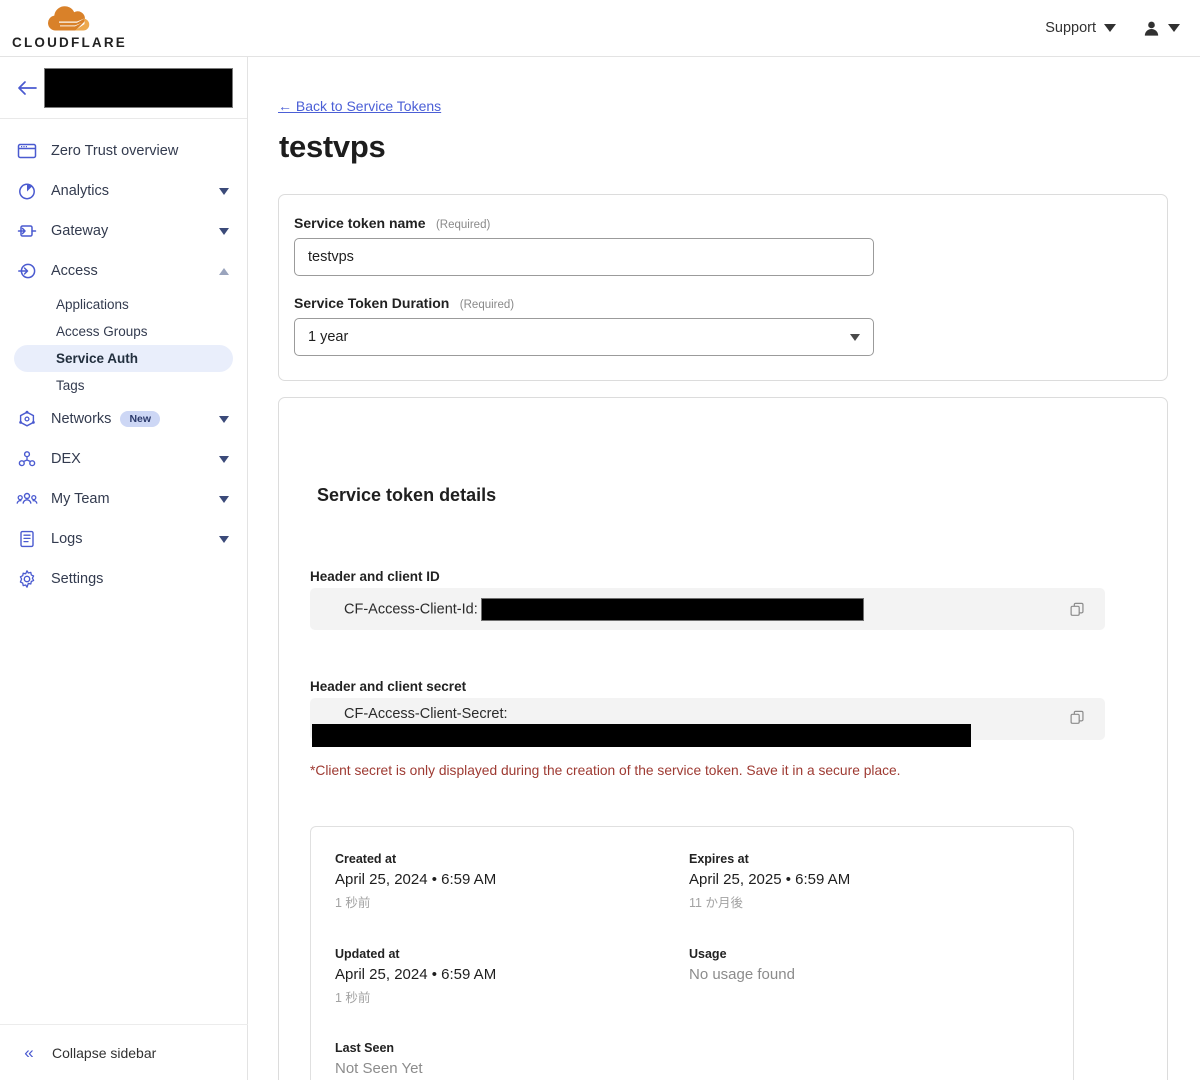 The width and height of the screenshot is (1200, 1080). I want to click on sidebar-item-analytics: Analytics, so click(123, 191).